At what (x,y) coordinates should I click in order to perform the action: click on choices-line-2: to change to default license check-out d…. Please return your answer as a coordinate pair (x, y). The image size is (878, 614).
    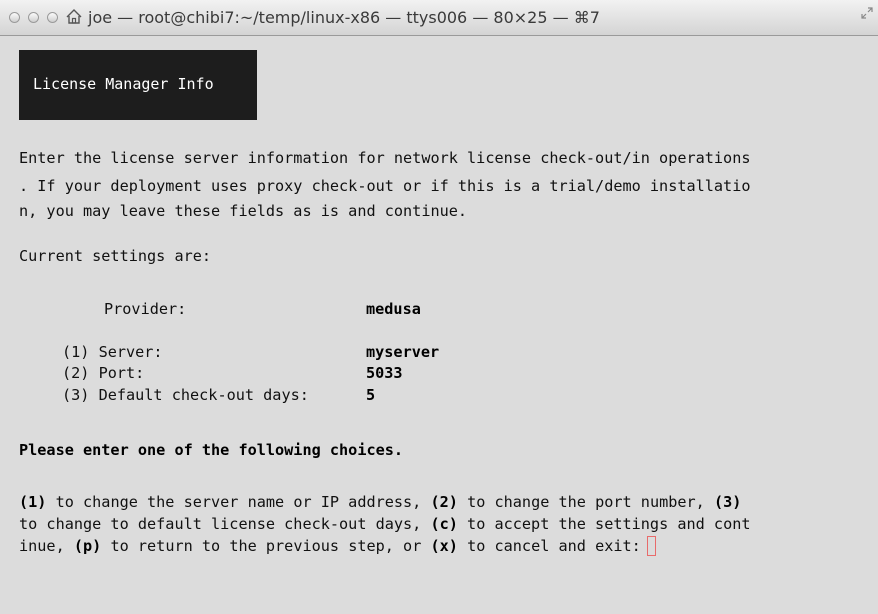
    Looking at the image, I should click on (385, 524).